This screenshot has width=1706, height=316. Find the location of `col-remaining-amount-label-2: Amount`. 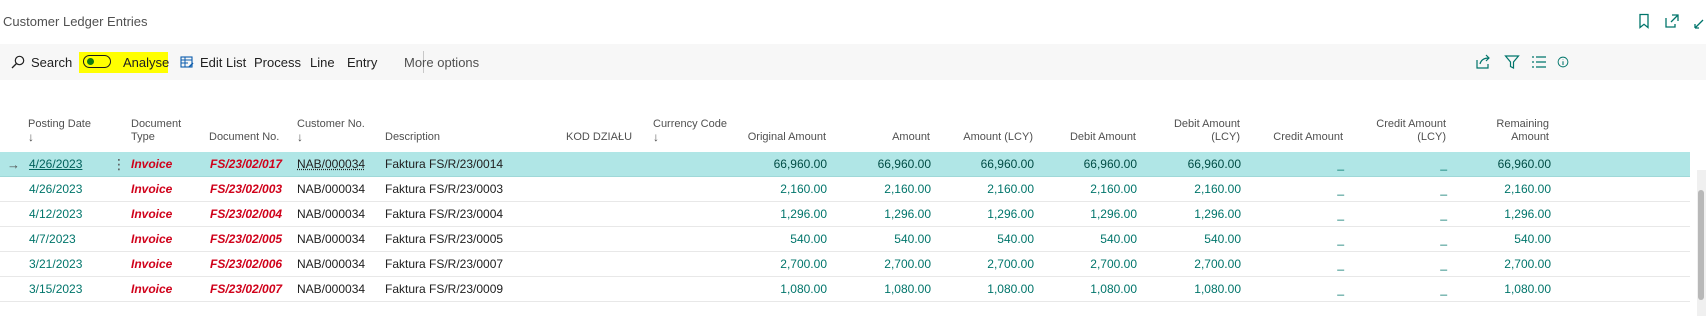

col-remaining-amount-label-2: Amount is located at coordinates (1530, 137).